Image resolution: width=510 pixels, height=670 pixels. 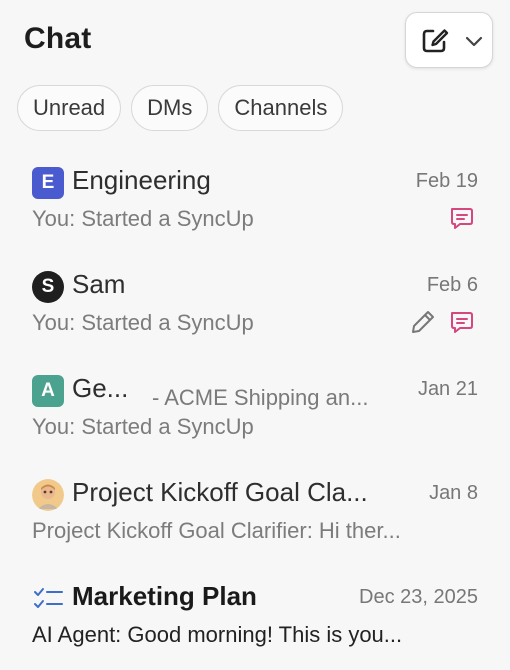 I want to click on photo-avatar, so click(x=48, y=495).